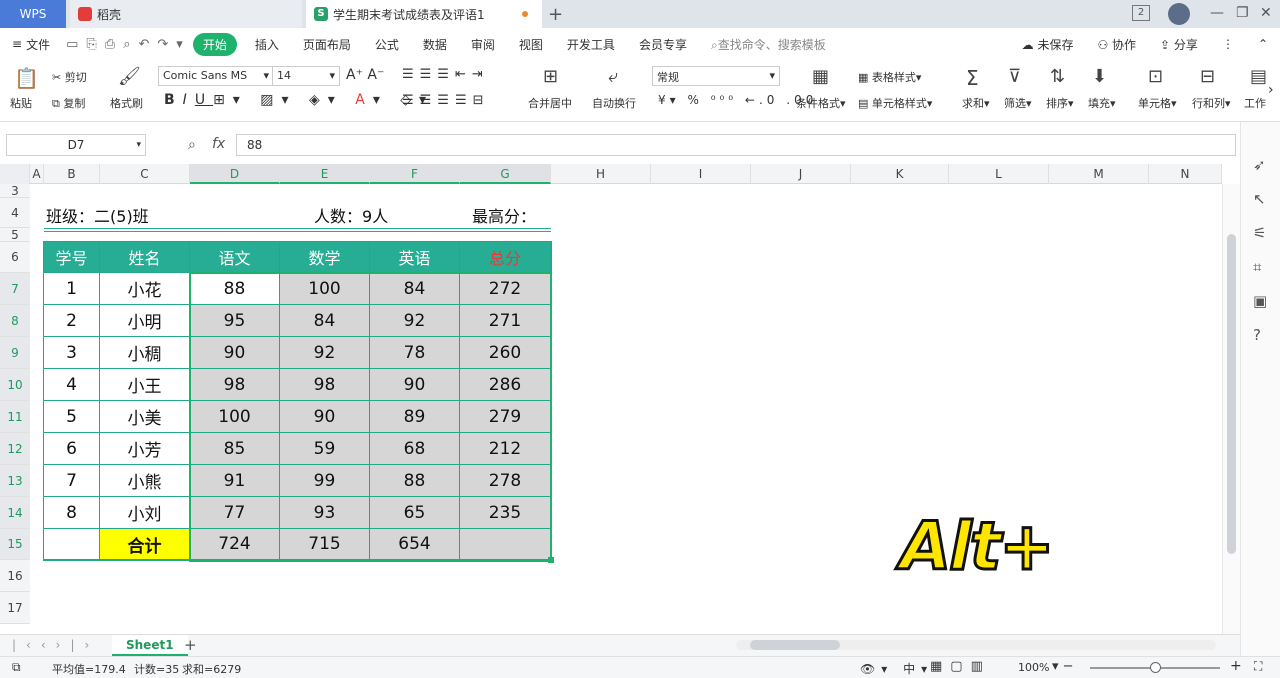 The width and height of the screenshot is (1280, 678). I want to click on header-english: 英语, so click(415, 257).